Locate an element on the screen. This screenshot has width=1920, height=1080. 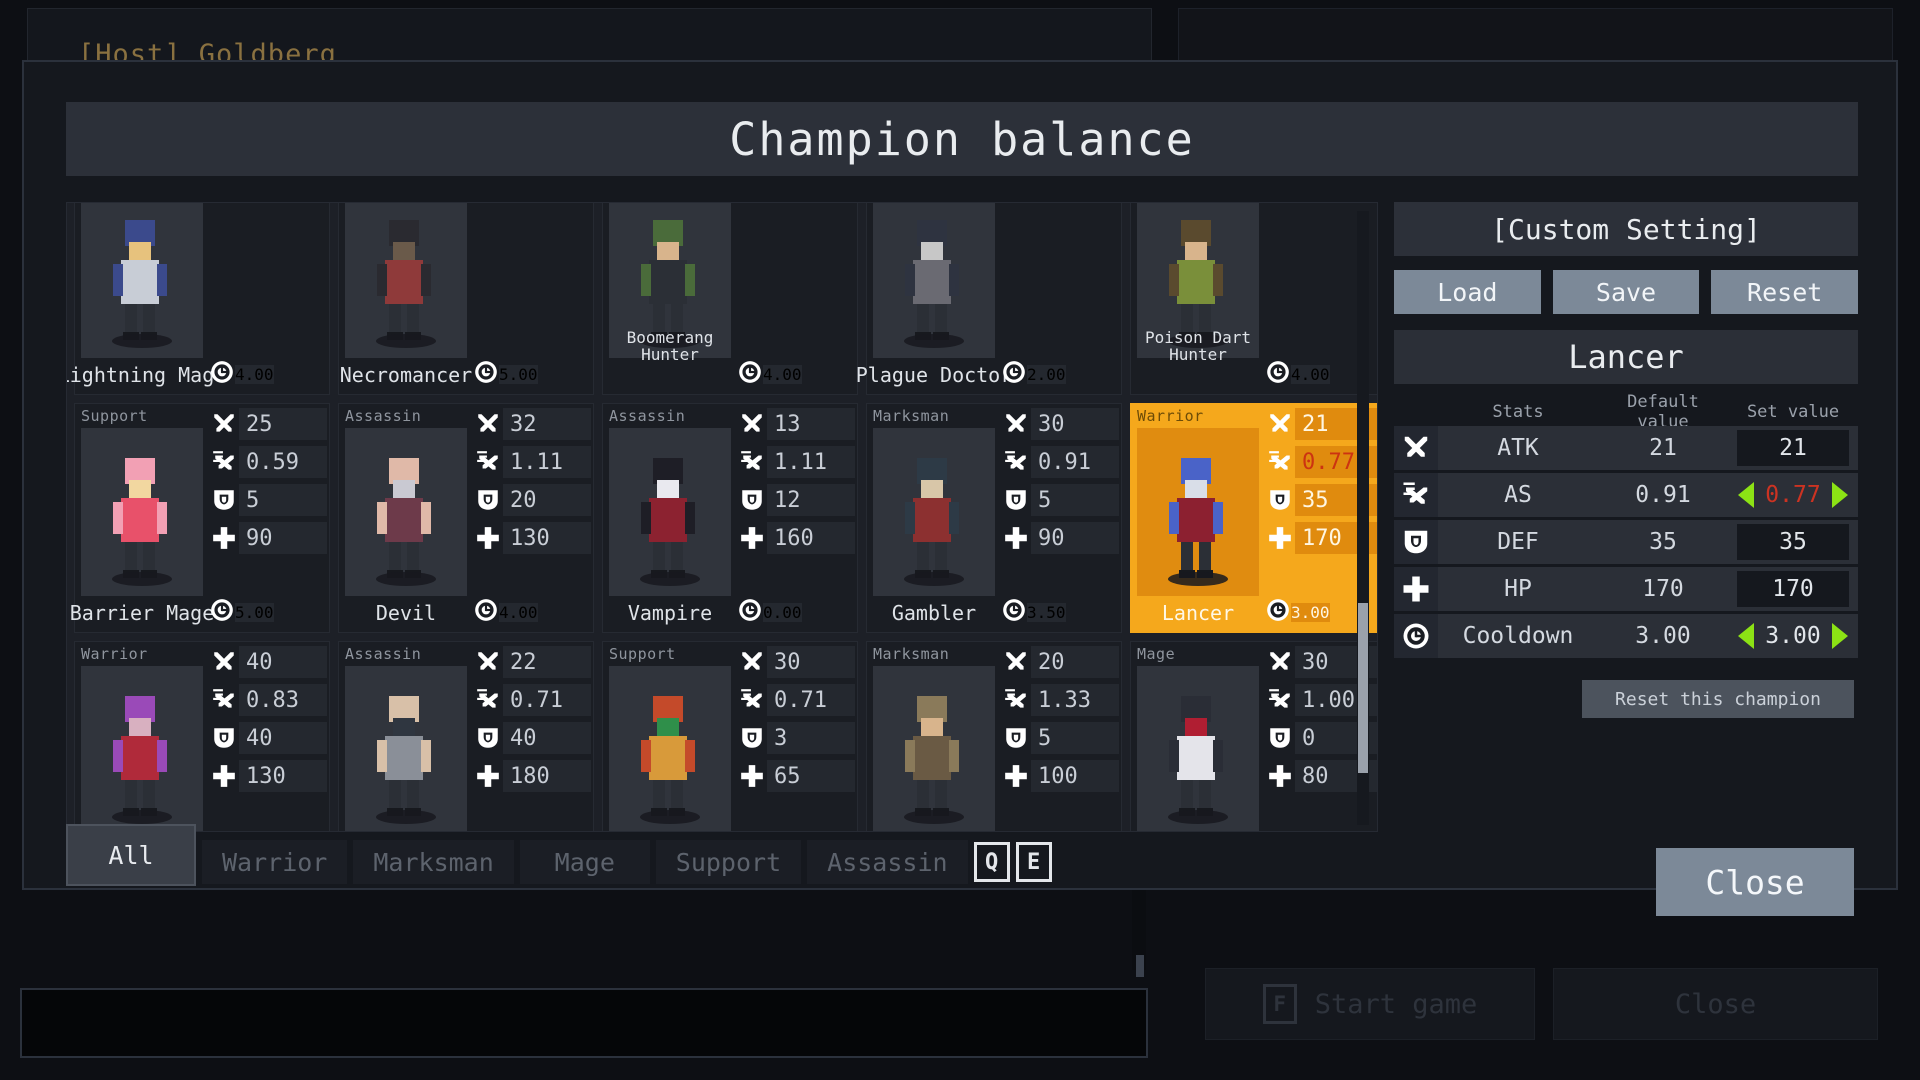
close-button: Close is located at coordinates (1755, 882).